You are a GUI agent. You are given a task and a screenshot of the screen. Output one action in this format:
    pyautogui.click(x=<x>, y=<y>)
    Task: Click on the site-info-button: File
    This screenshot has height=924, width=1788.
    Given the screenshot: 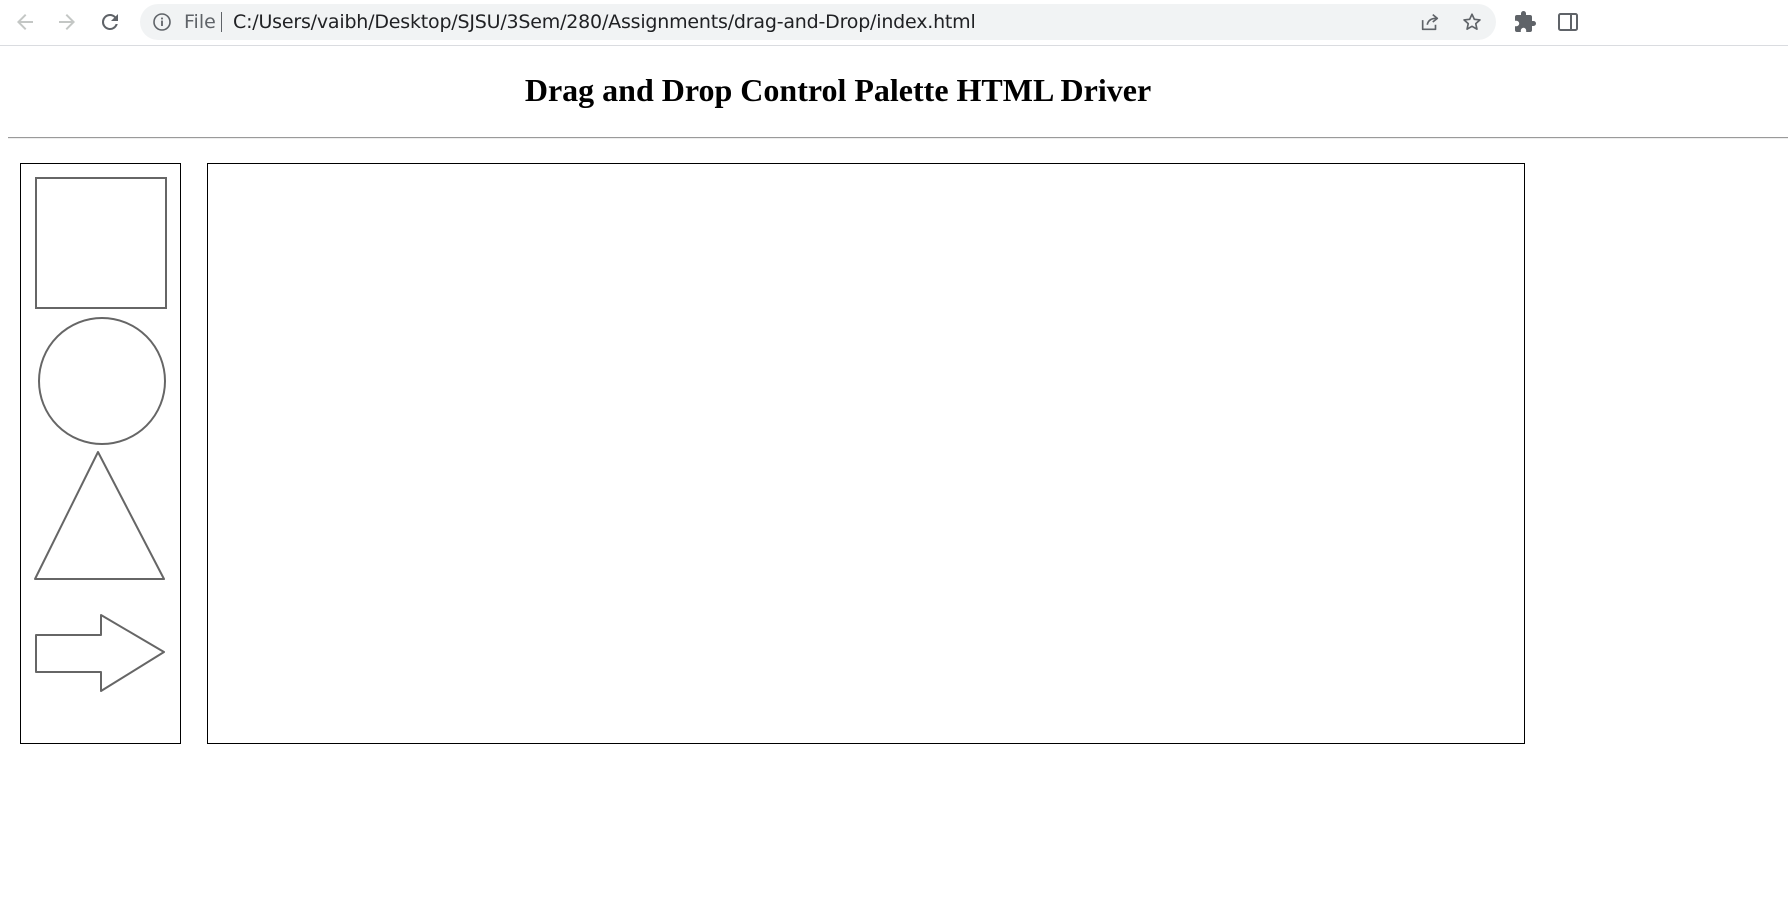 What is the action you would take?
    pyautogui.click(x=184, y=22)
    